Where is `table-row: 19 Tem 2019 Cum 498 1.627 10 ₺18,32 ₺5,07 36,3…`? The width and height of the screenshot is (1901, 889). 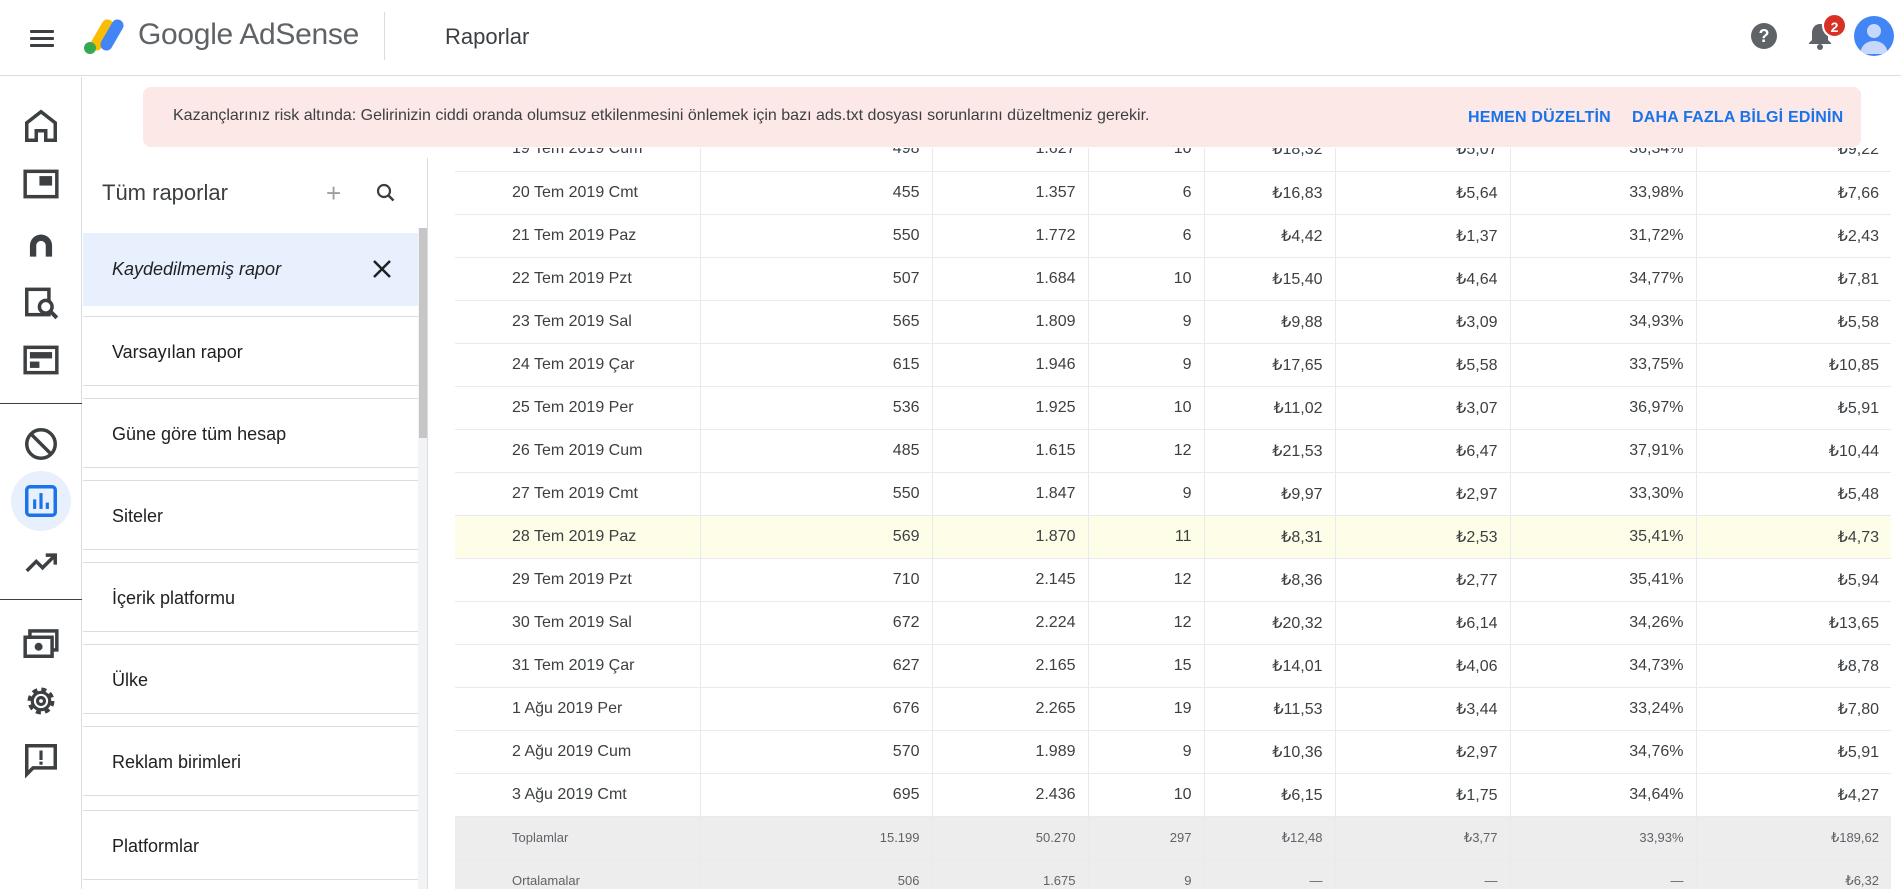 table-row: 19 Tem 2019 Cum 498 1.627 10 ₺18,32 ₺5,07 36,3… is located at coordinates (1173, 160).